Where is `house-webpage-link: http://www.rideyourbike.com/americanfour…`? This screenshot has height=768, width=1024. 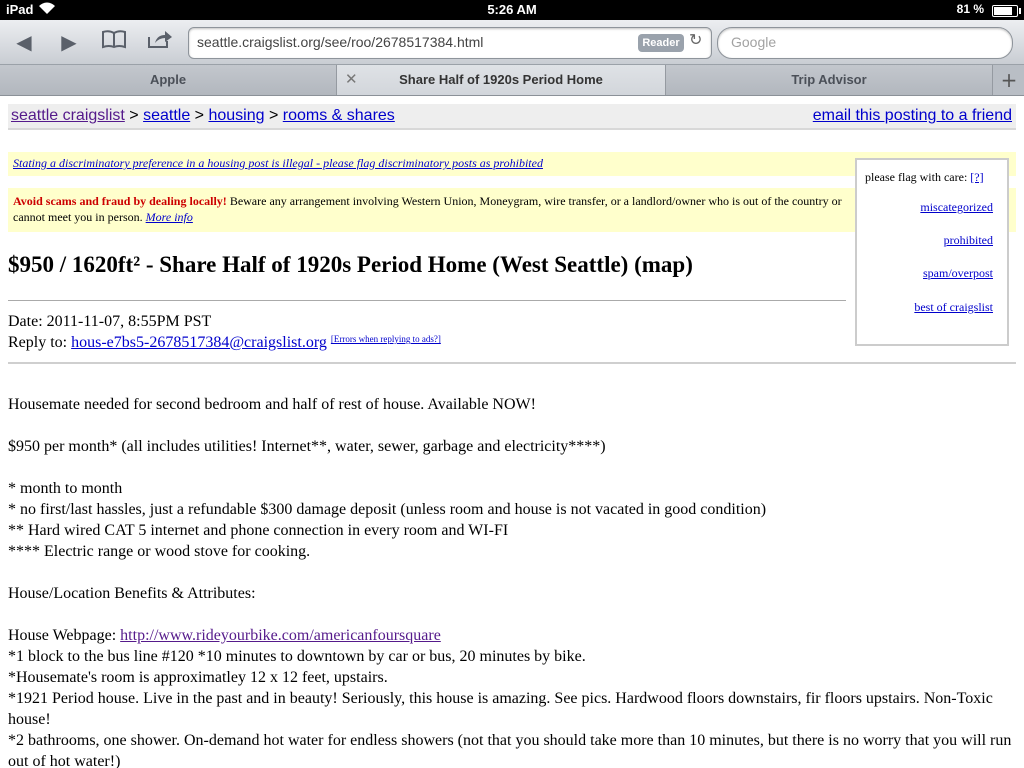
house-webpage-link: http://www.rideyourbike.com/americanfour… is located at coordinates (280, 635).